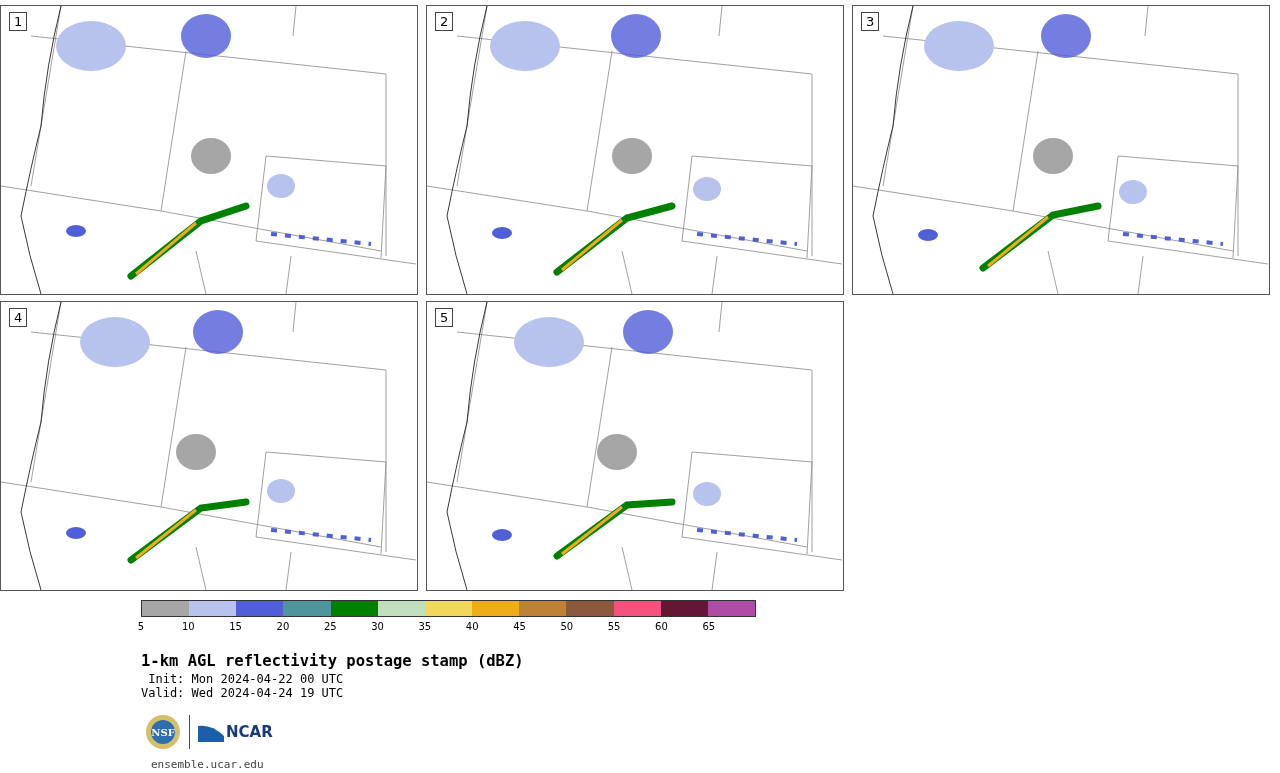 Image resolution: width=1280 pixels, height=773 pixels. What do you see at coordinates (870, 21) in the screenshot?
I see `panel-number: 3` at bounding box center [870, 21].